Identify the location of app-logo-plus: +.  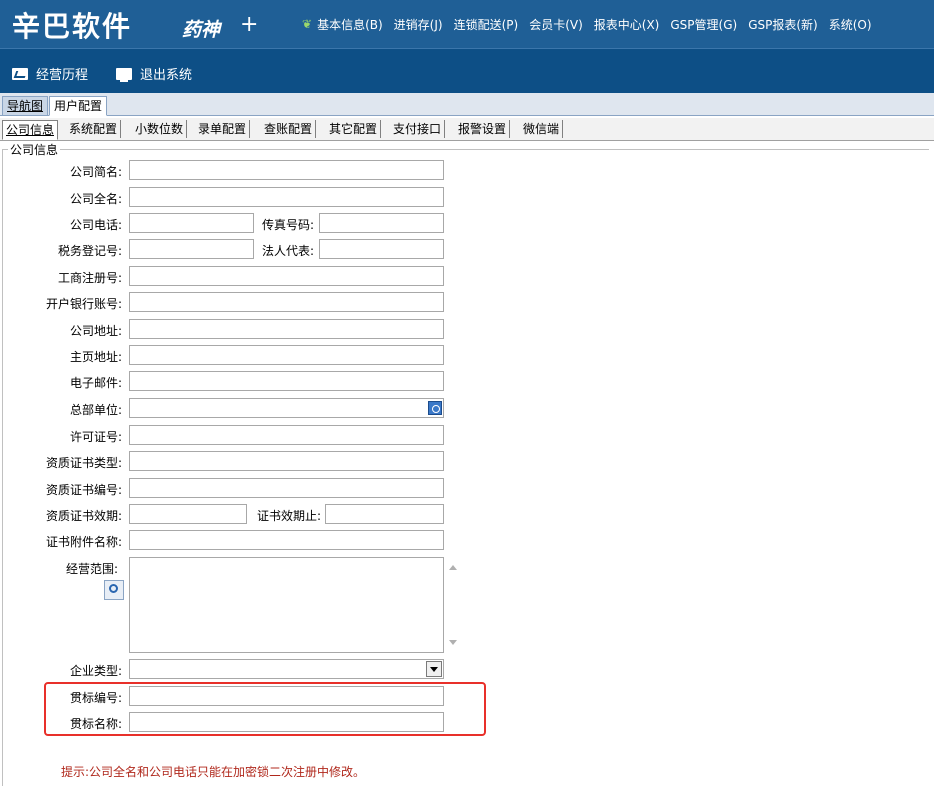
(249, 24).